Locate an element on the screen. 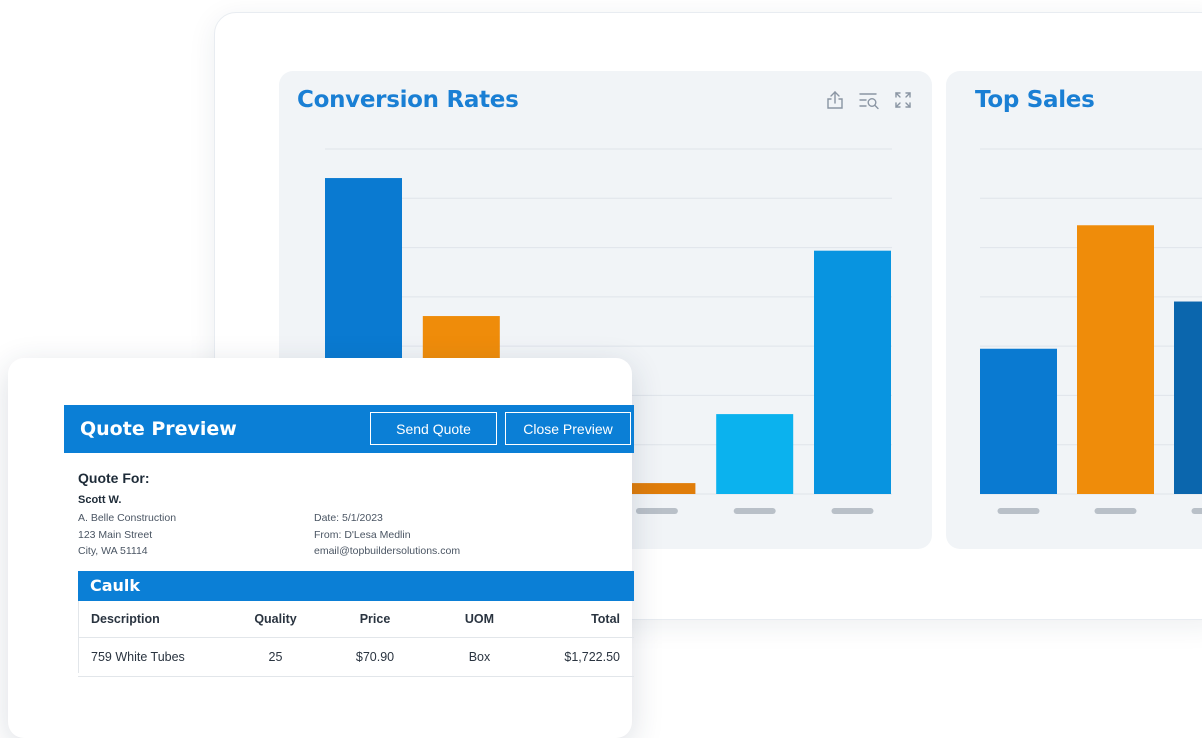 The width and height of the screenshot is (1202, 738). section-header-caulk: Caulk is located at coordinates (356, 586).